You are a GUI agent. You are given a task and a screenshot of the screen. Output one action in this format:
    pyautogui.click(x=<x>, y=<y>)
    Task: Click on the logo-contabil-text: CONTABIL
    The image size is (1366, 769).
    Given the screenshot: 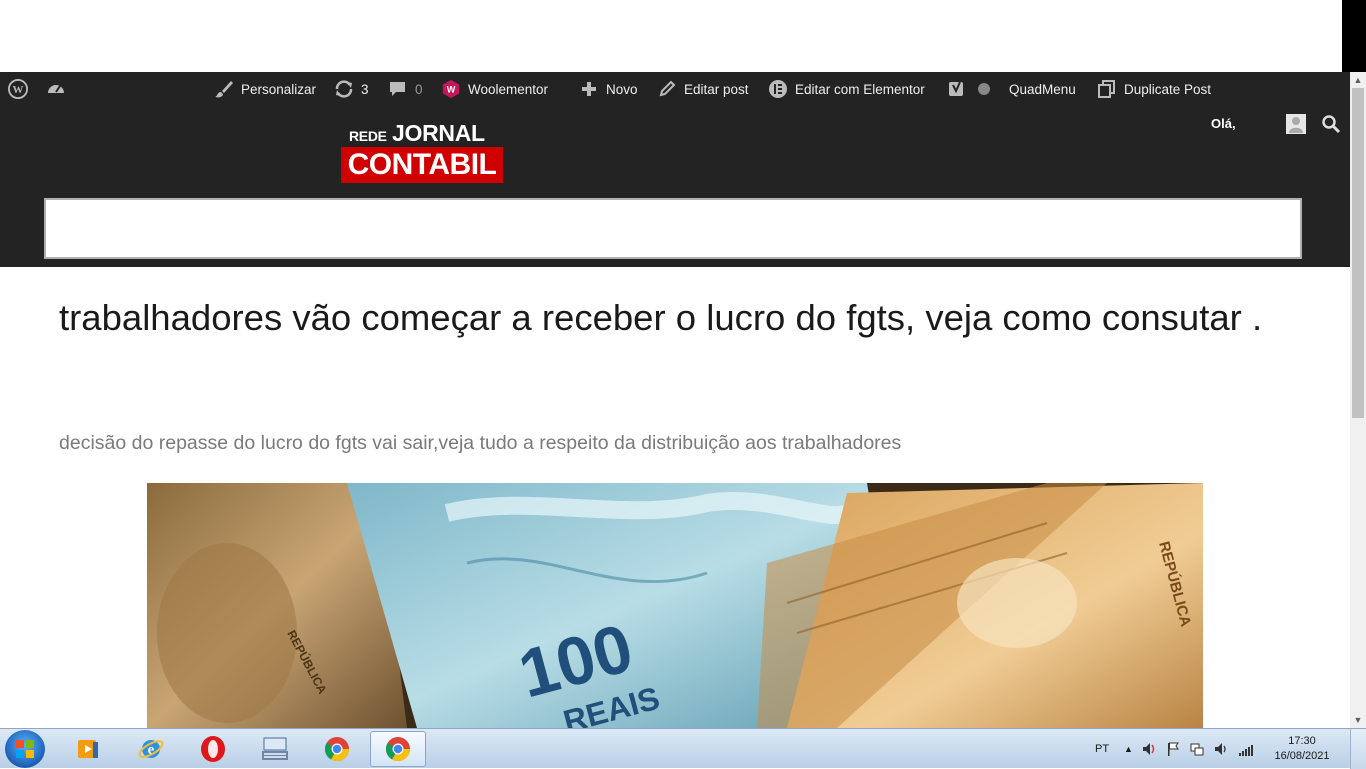 What is the action you would take?
    pyautogui.click(x=422, y=165)
    